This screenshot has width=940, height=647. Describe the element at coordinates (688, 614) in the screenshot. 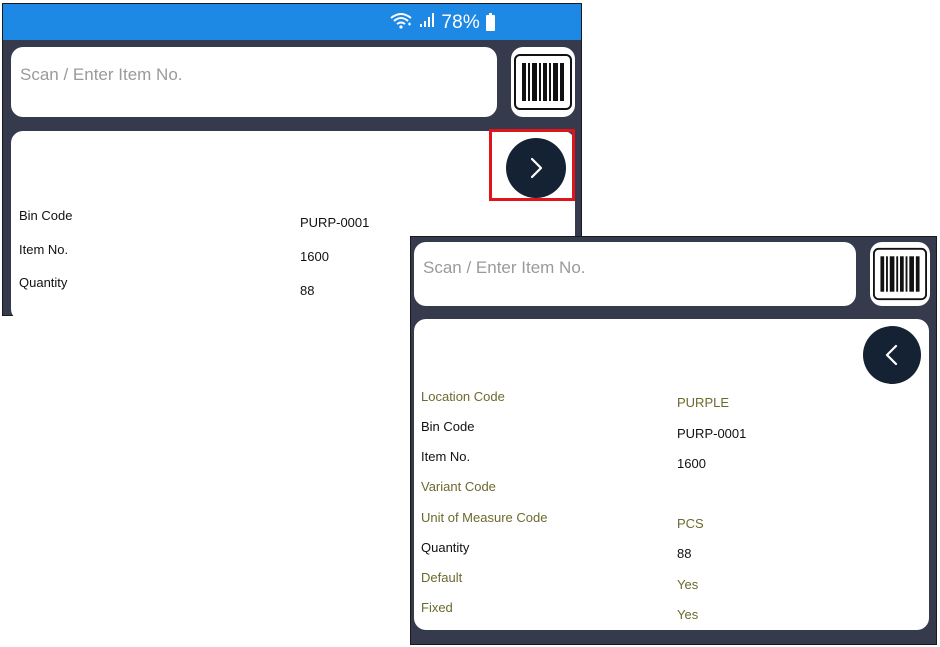

I see `field-value-fixed: Yes` at that location.